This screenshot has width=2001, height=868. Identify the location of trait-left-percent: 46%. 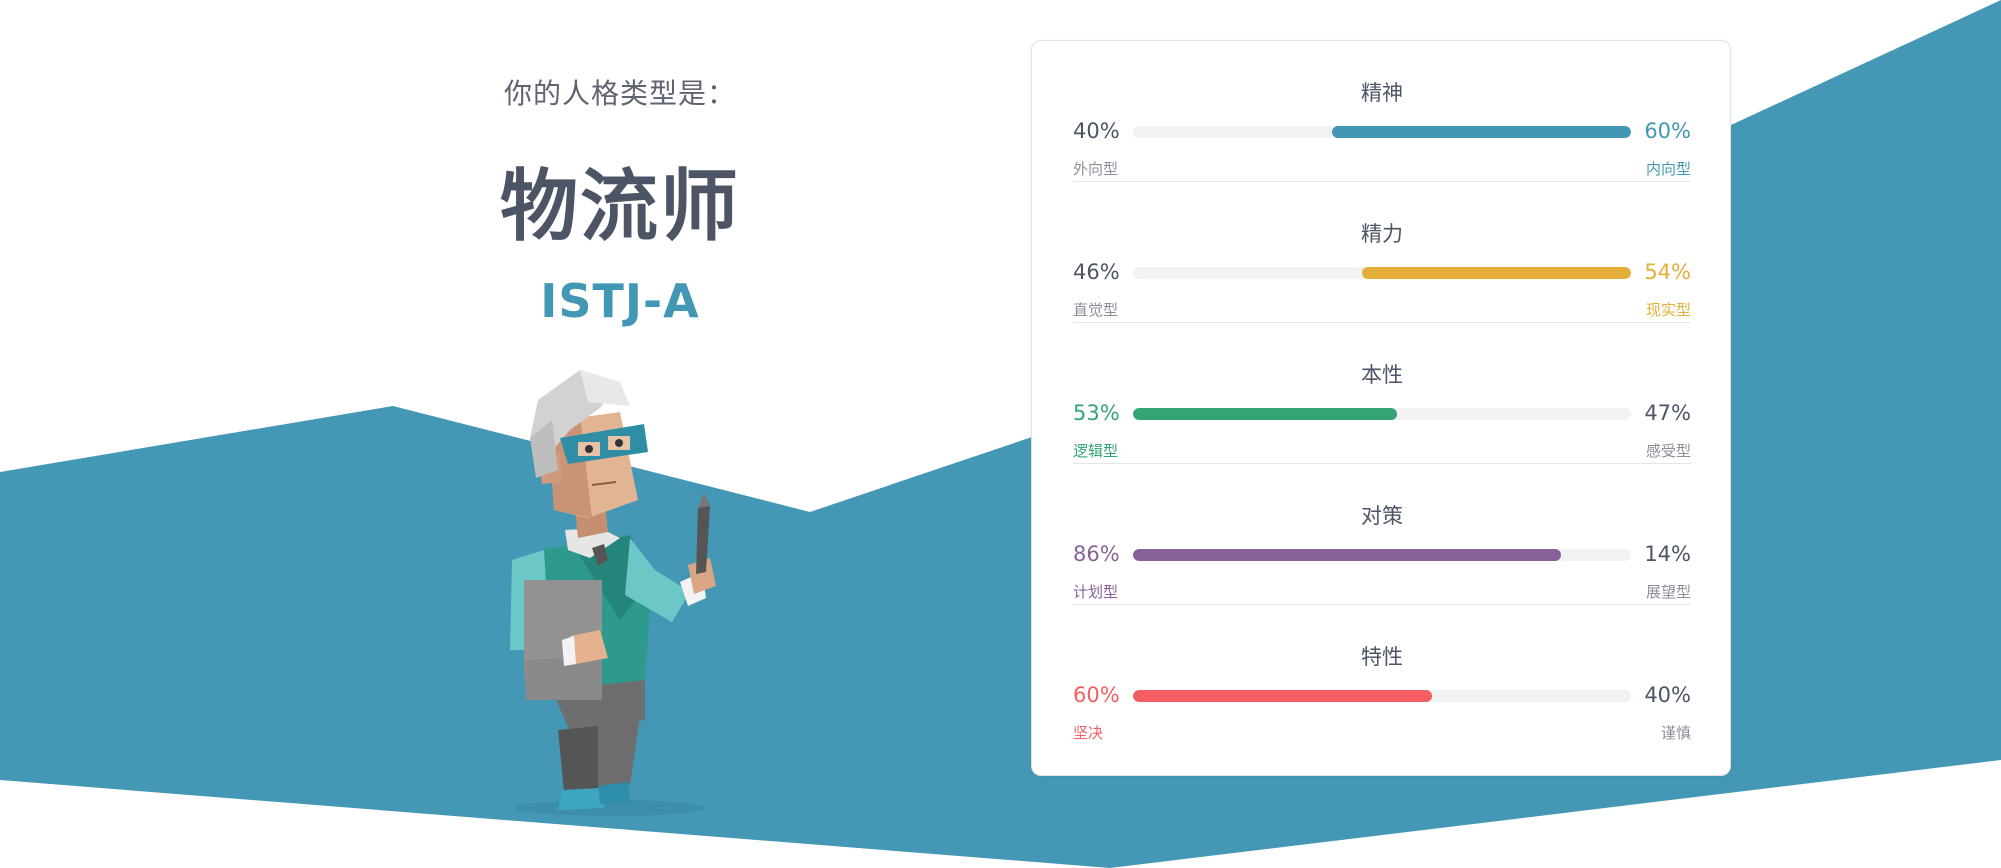
(1096, 272).